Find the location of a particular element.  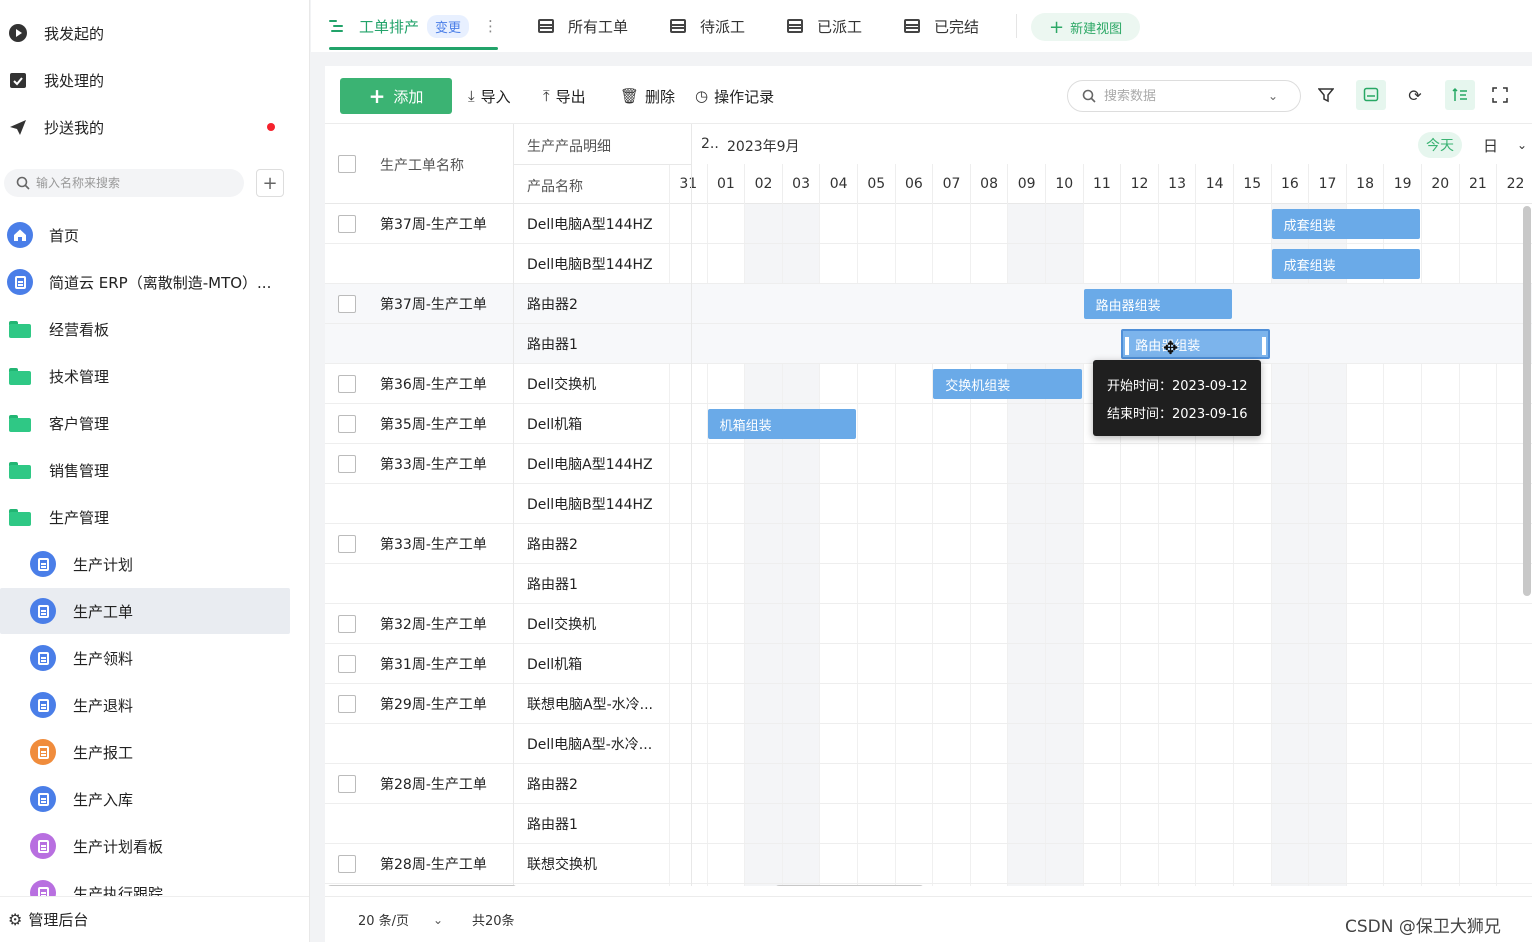

filter-icon is located at coordinates (1326, 95).